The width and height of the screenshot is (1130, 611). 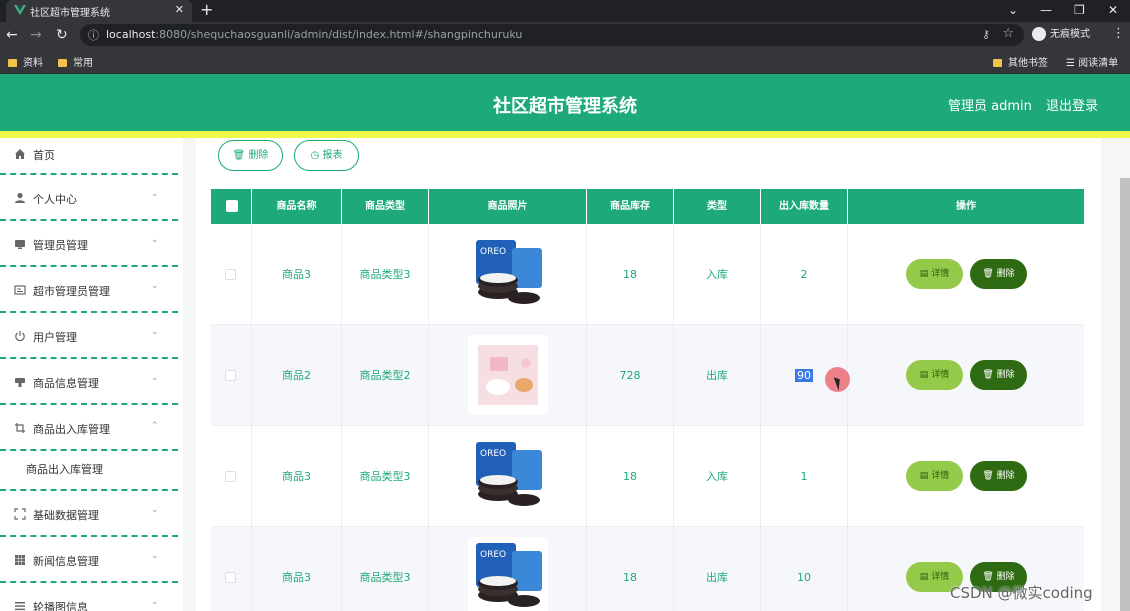 I want to click on sidebar-item-store-admin: 超市管理员管理 ⌄, so click(x=89, y=290).